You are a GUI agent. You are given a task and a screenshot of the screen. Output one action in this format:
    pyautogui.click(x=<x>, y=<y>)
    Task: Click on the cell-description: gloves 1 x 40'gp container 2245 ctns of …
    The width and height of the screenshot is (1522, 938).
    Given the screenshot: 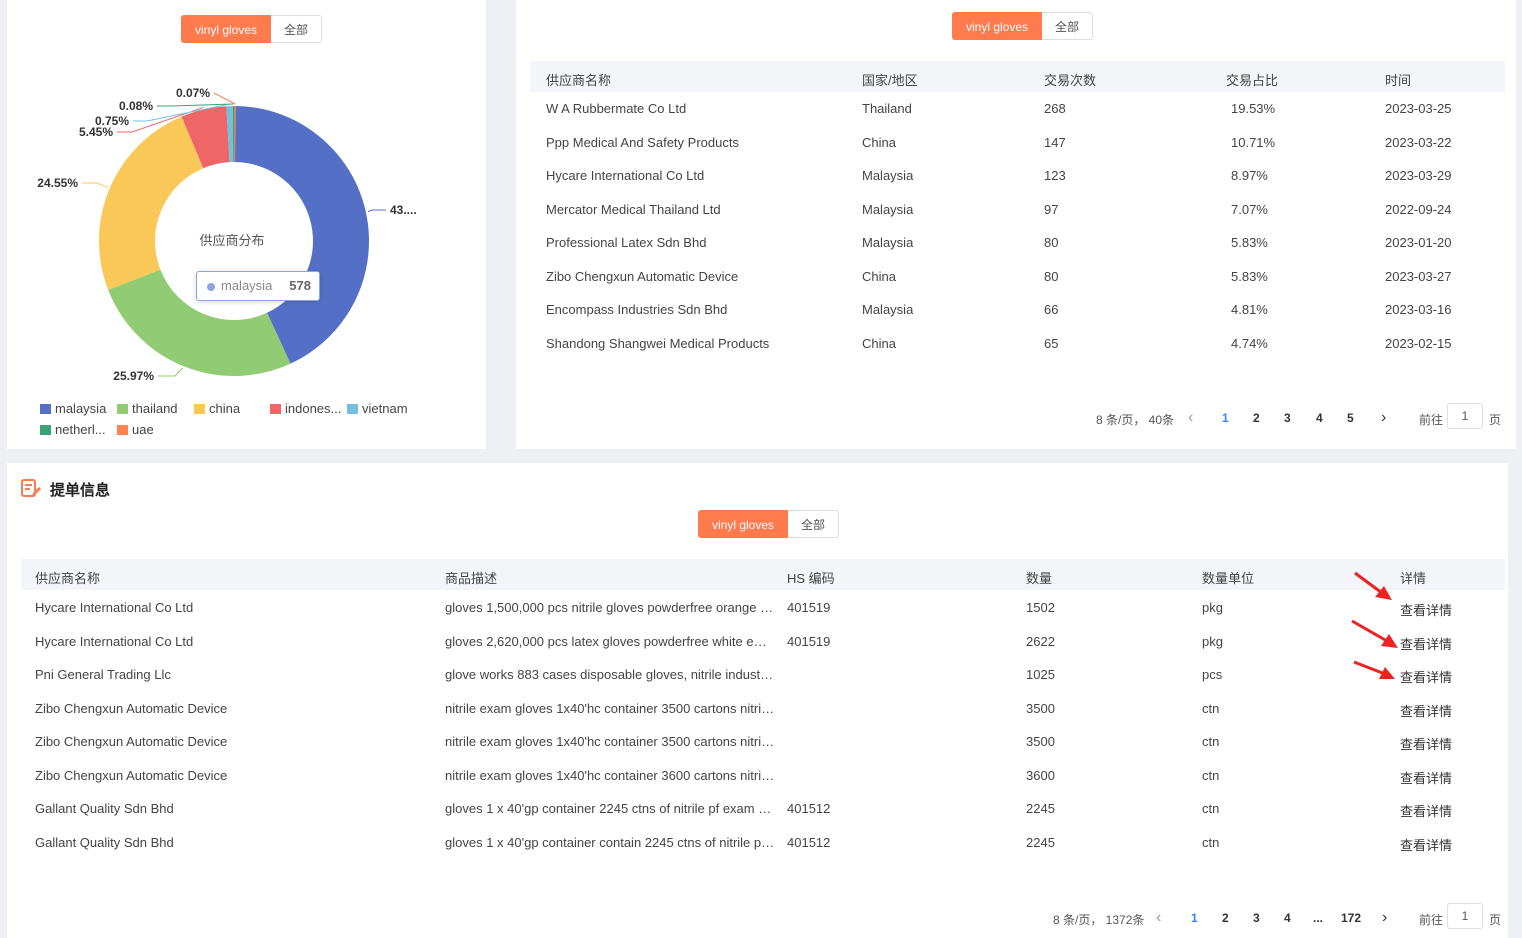 What is the action you would take?
    pyautogui.click(x=610, y=808)
    